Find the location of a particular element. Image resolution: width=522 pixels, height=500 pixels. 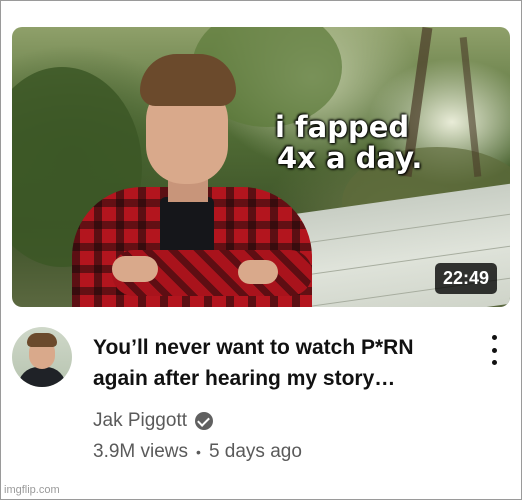

thumbnail-caption-line: 4x a day. is located at coordinates (350, 158).